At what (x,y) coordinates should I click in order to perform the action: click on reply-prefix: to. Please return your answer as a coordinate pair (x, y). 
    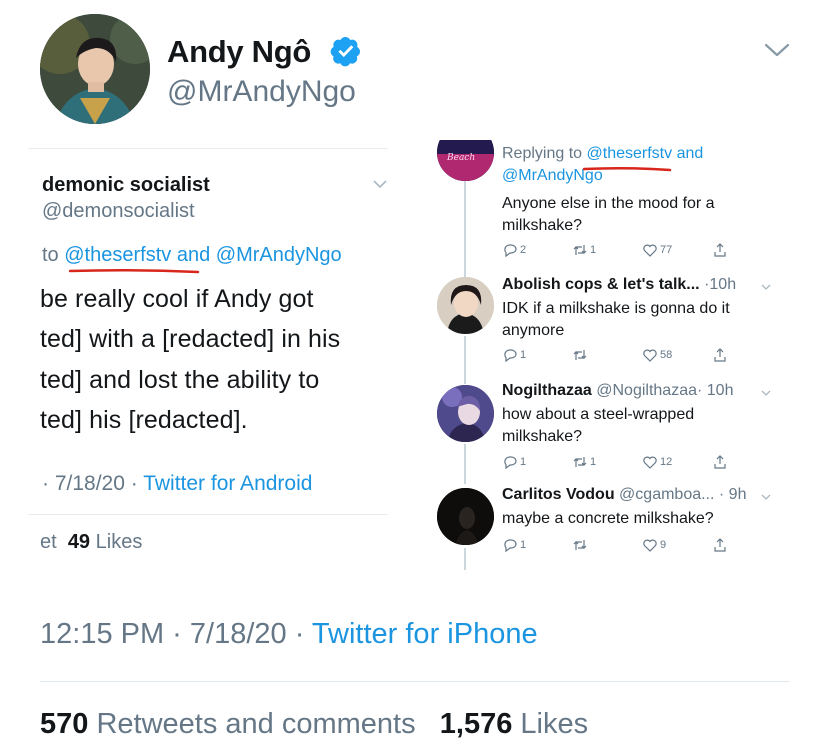
    Looking at the image, I should click on (50, 255).